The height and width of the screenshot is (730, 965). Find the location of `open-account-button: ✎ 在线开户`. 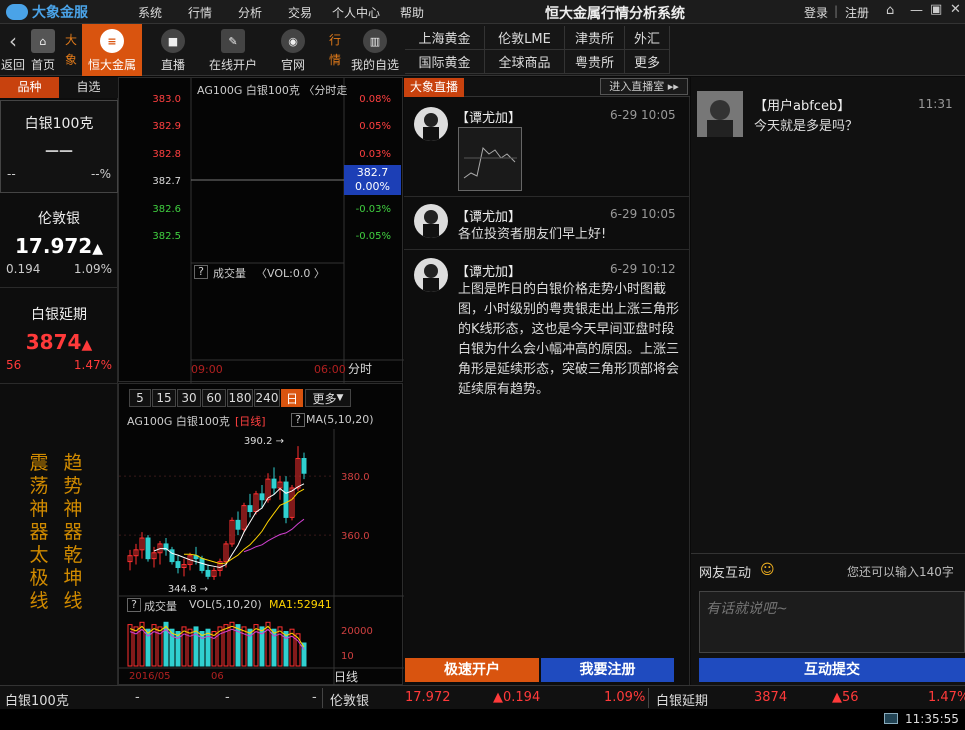

open-account-button: ✎ 在线开户 is located at coordinates (233, 50).